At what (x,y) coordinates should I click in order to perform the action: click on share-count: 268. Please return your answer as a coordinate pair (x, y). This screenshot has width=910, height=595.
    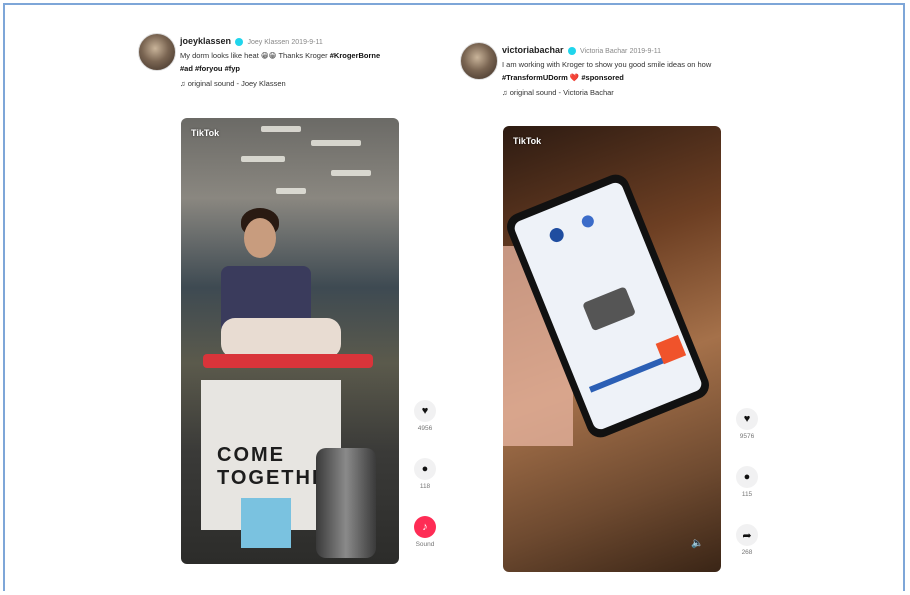
    Looking at the image, I should click on (747, 552).